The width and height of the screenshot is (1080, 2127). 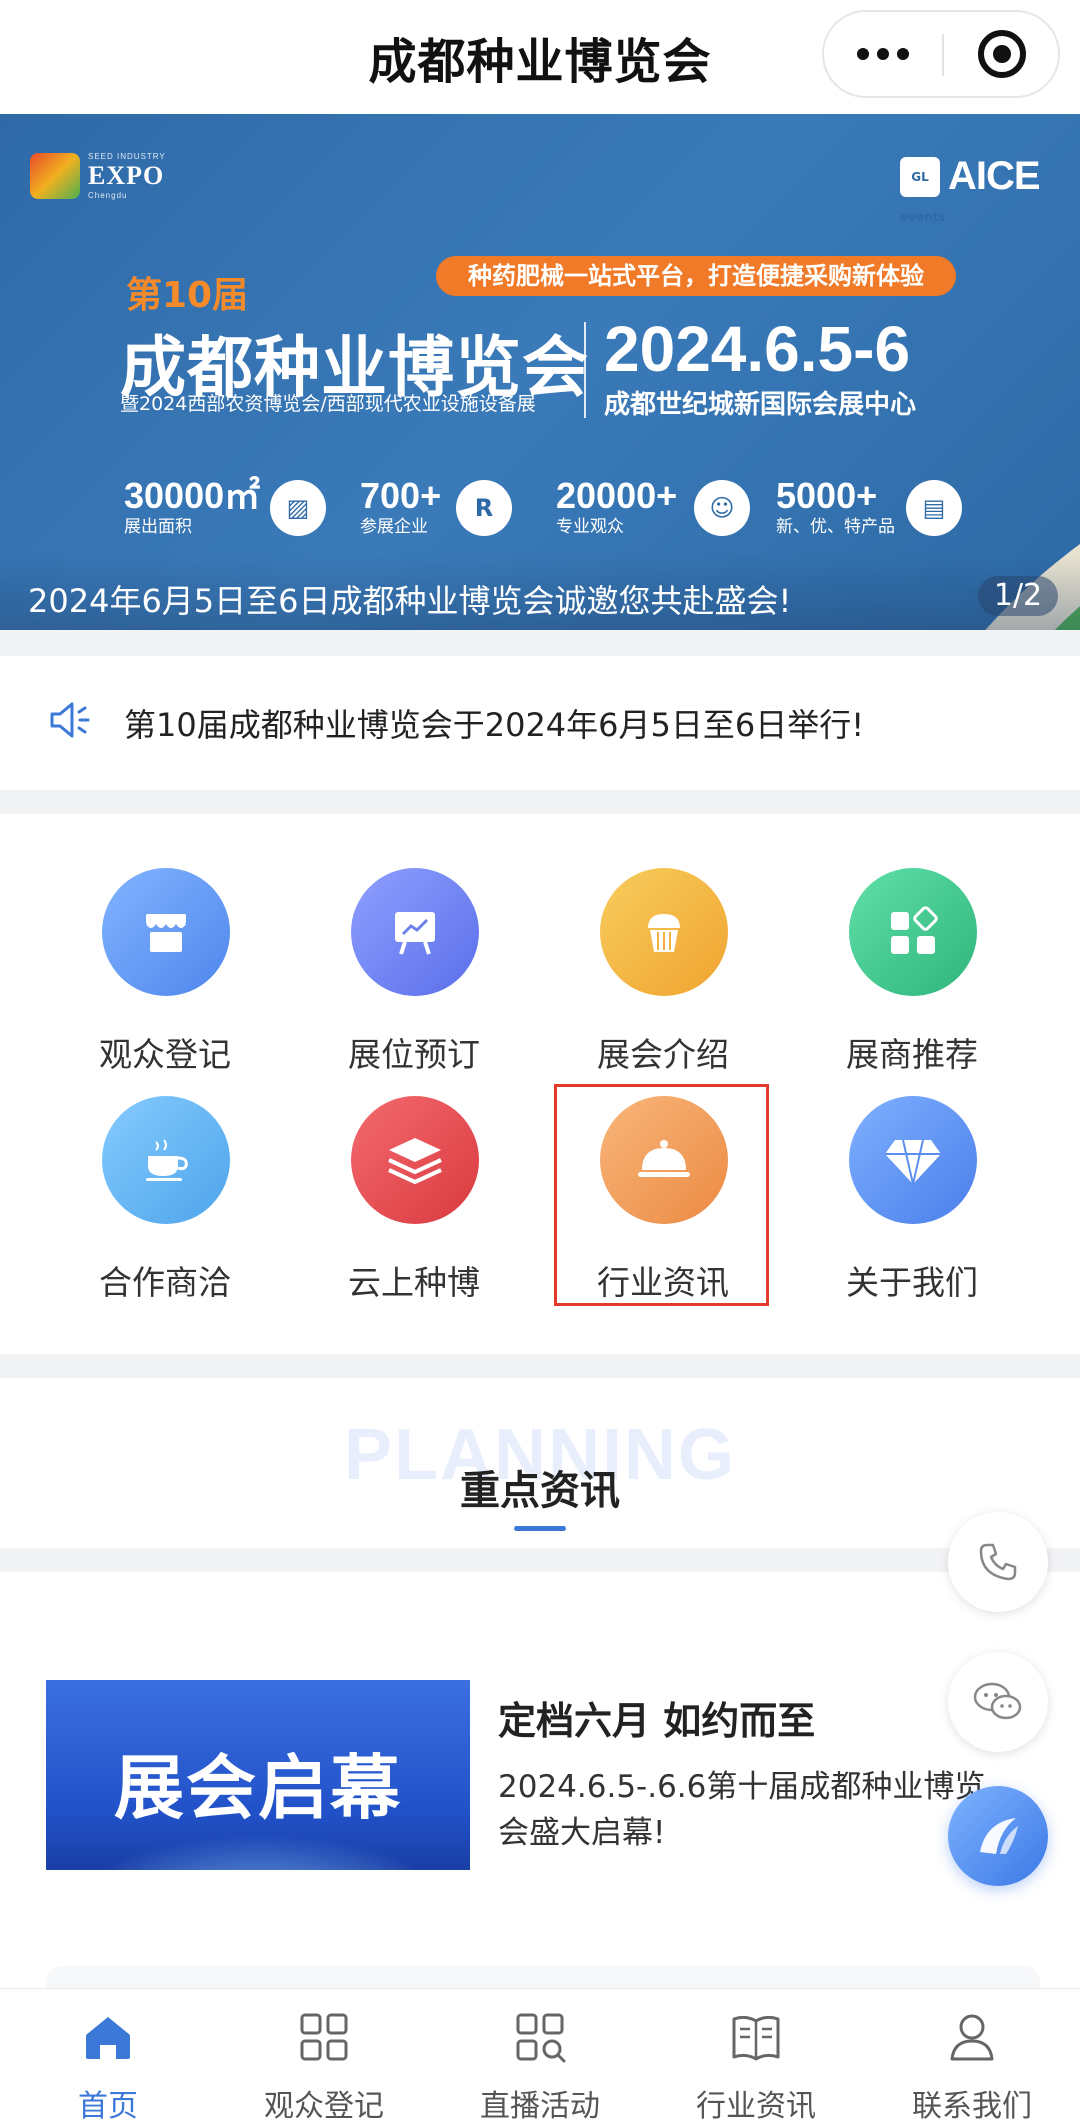 I want to click on visitor-icon: ☺, so click(x=722, y=508).